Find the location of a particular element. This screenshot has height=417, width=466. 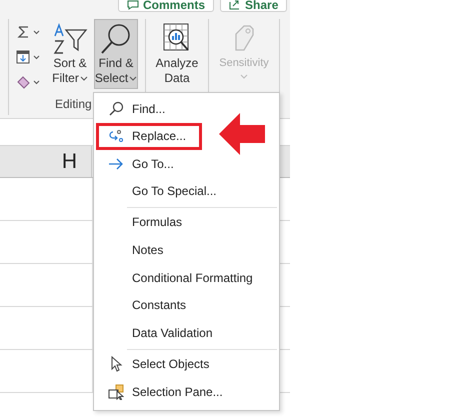

ribbon-button: Find & Select is located at coordinates (116, 54).